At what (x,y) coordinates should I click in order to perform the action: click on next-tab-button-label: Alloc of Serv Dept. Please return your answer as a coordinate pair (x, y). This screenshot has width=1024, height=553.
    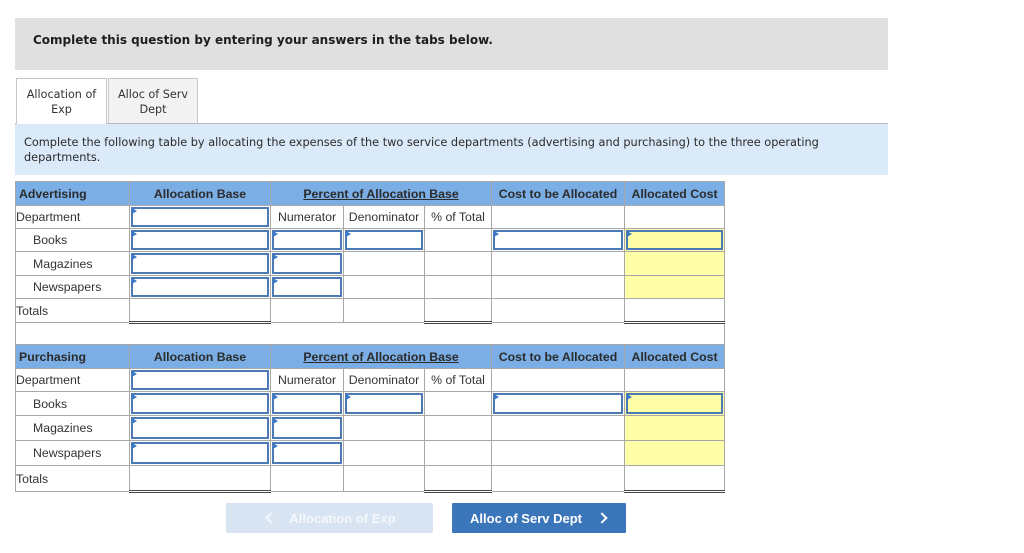
    Looking at the image, I should click on (526, 518).